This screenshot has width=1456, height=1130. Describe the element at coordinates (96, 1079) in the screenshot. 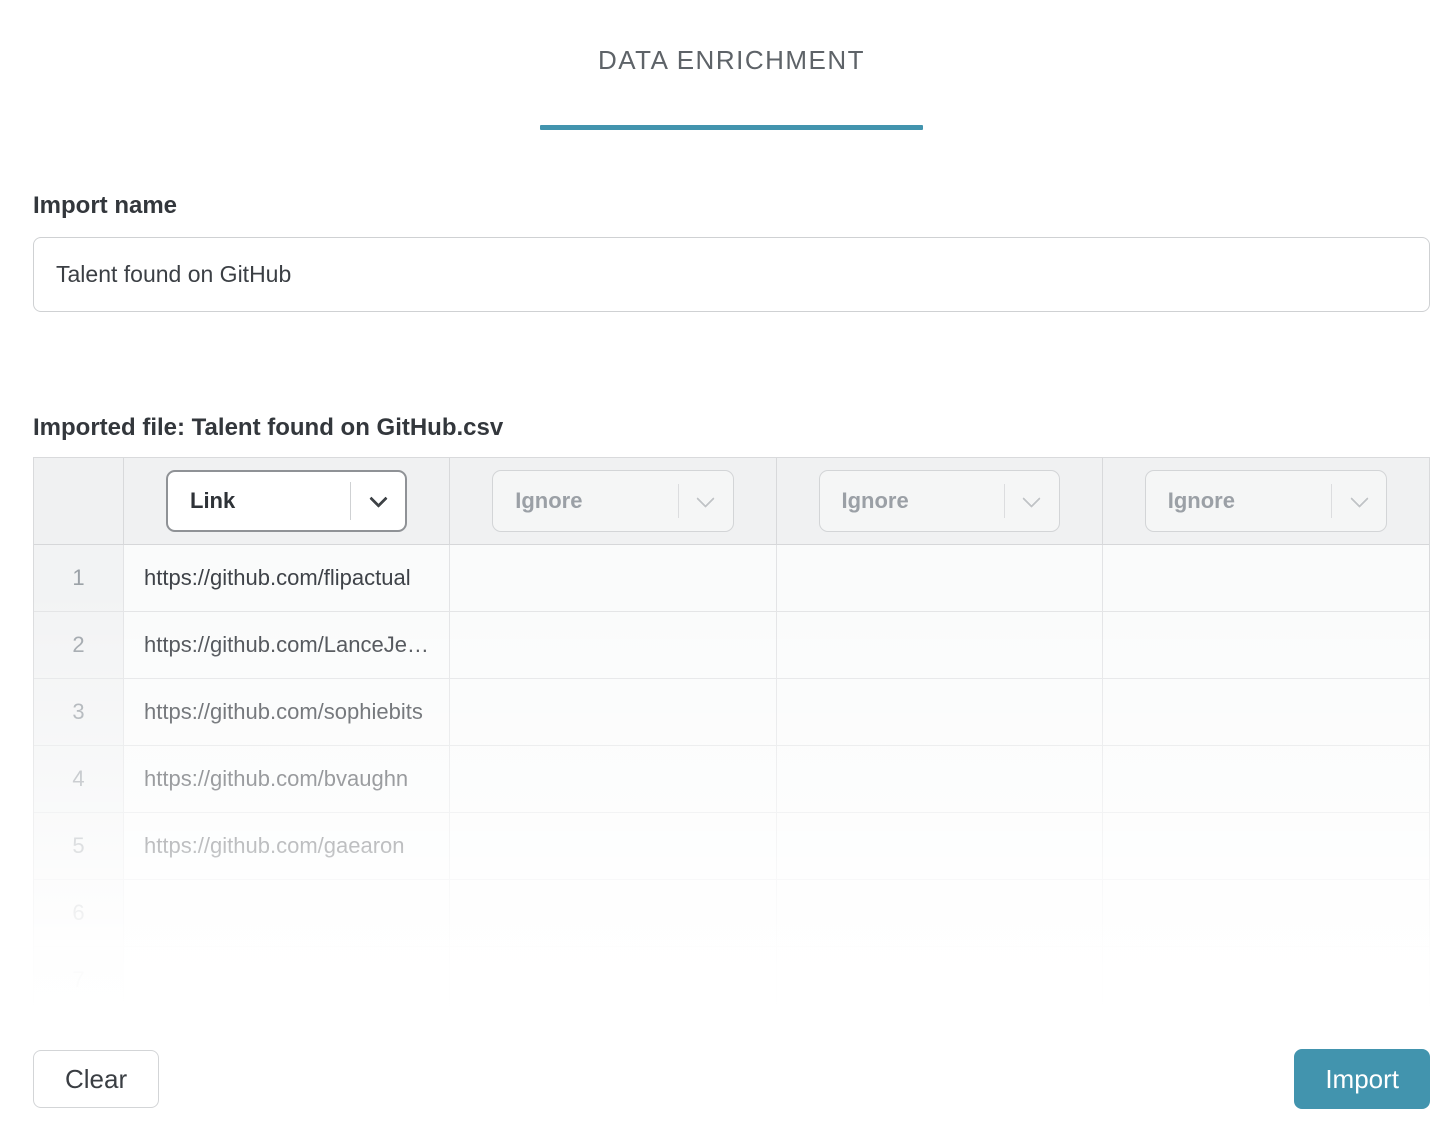

I see `clear-button: Clear` at that location.